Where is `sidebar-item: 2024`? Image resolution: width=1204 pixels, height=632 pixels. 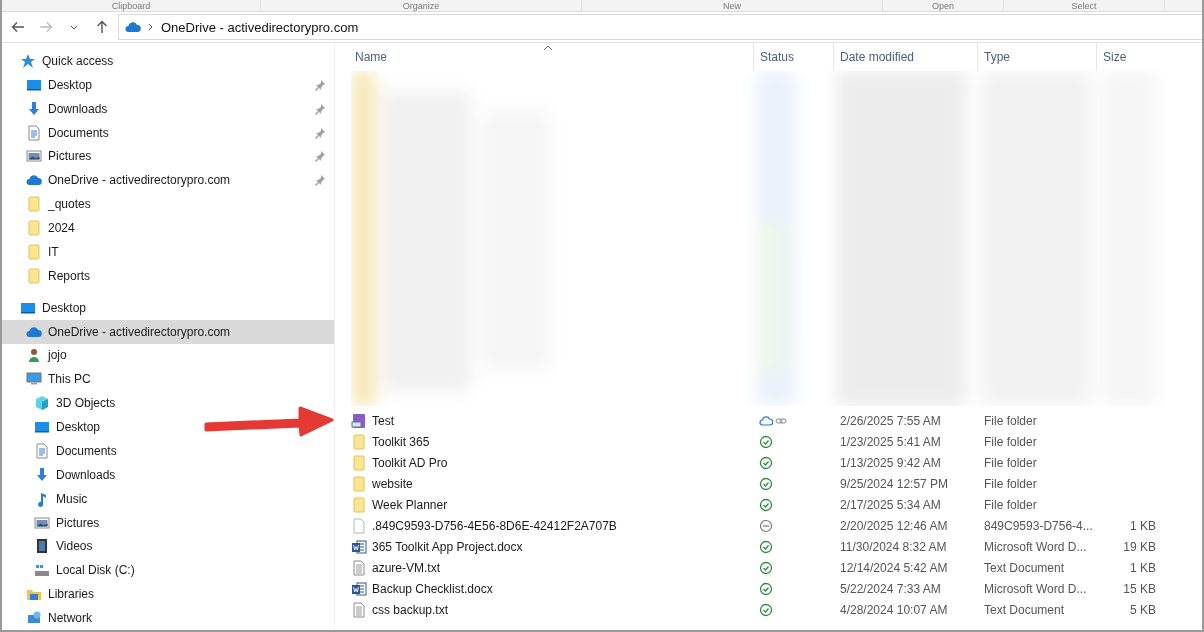
sidebar-item: 2024 is located at coordinates (42, 228).